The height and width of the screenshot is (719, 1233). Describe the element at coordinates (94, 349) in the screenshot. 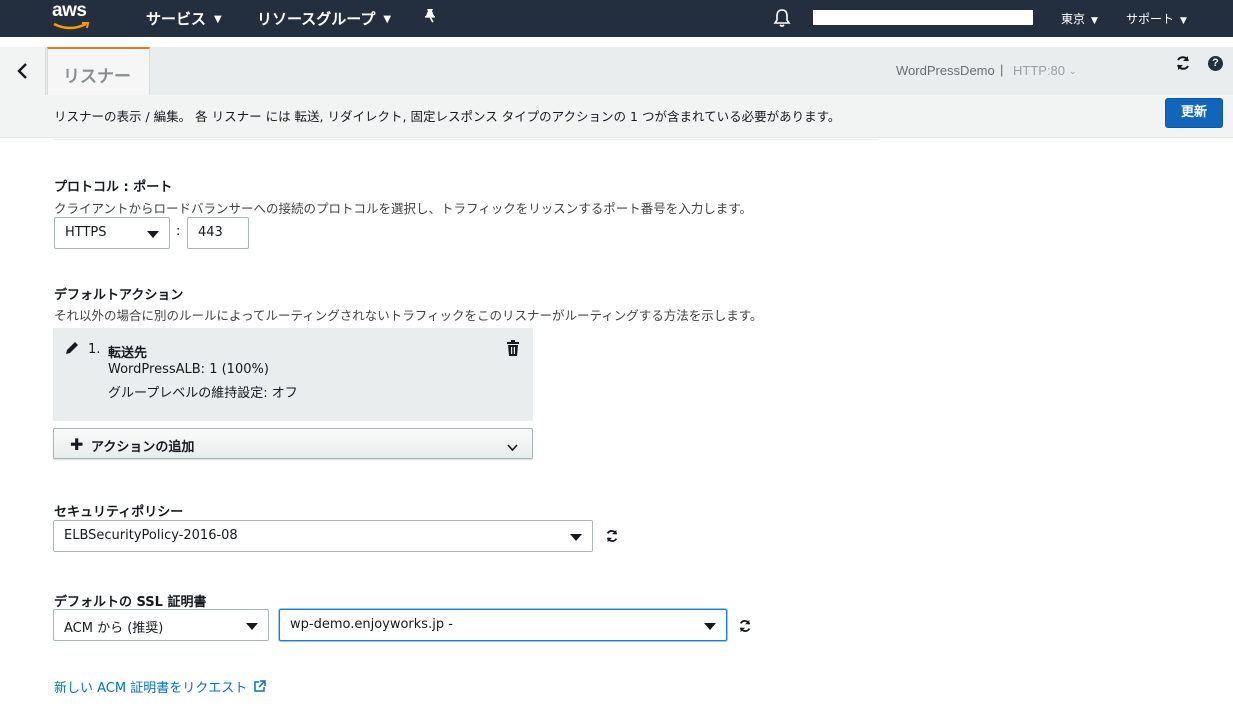

I see `action-number: 1.` at that location.